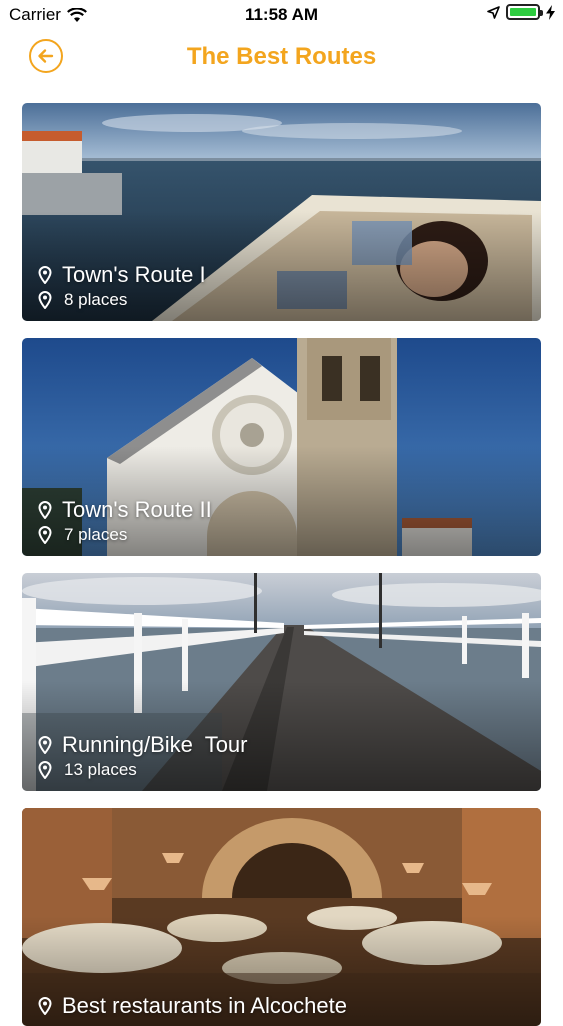 This screenshot has width=563, height=1026. I want to click on route-title: Best restaurants in Alcochete, so click(192, 1006).